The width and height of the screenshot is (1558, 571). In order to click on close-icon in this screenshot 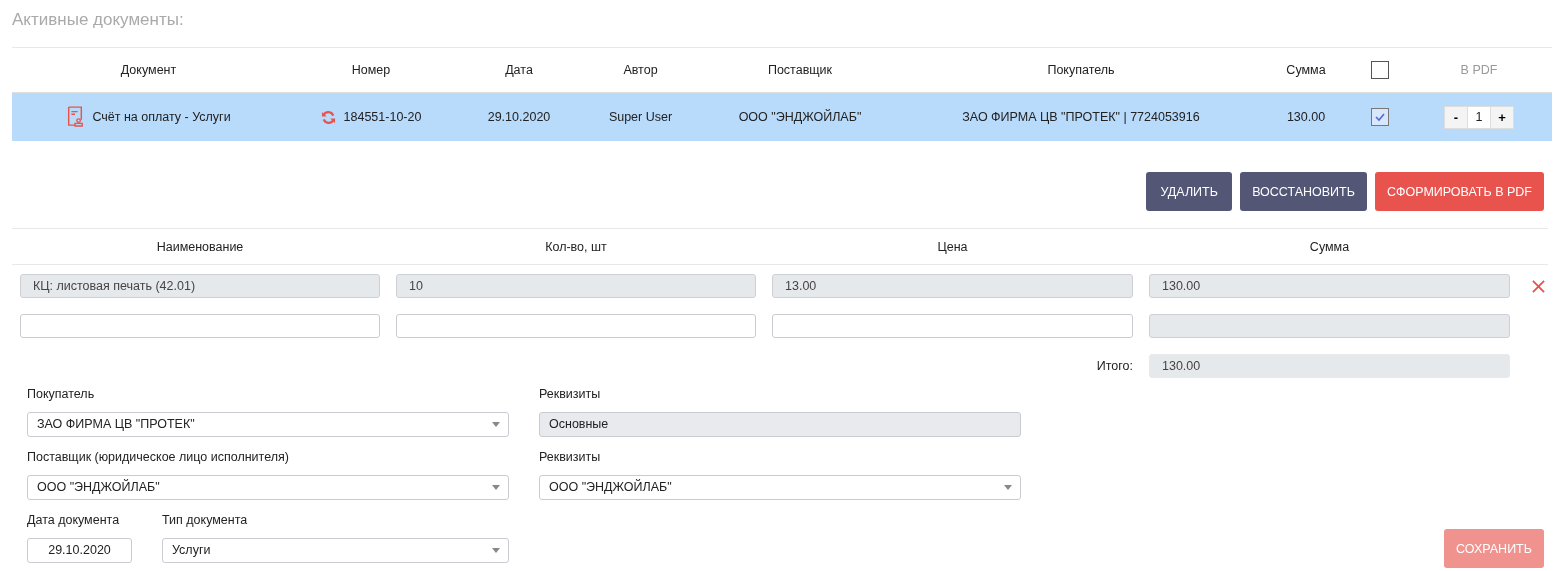, I will do `click(1538, 286)`.